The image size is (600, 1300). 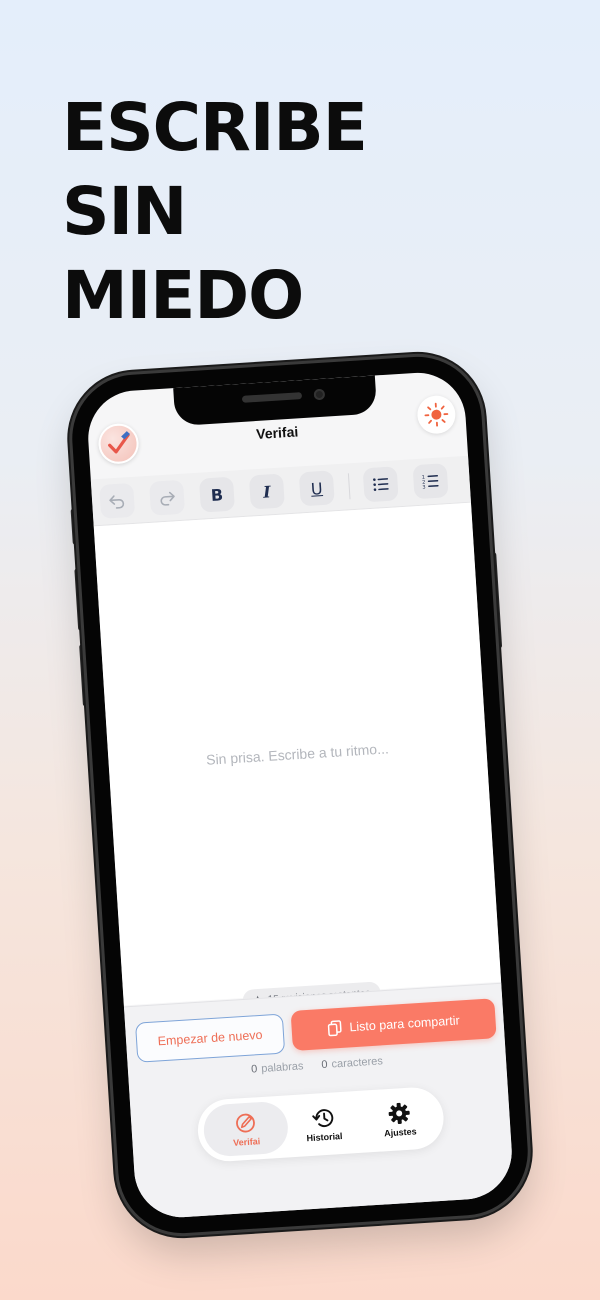 I want to click on numbered-list-button: 123, so click(x=430, y=481).